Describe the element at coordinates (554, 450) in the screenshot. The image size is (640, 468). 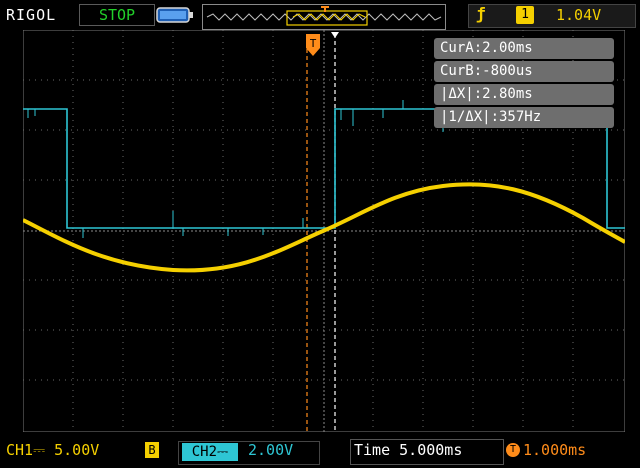
I see `trigger-offset-value: 1.000ms` at that location.